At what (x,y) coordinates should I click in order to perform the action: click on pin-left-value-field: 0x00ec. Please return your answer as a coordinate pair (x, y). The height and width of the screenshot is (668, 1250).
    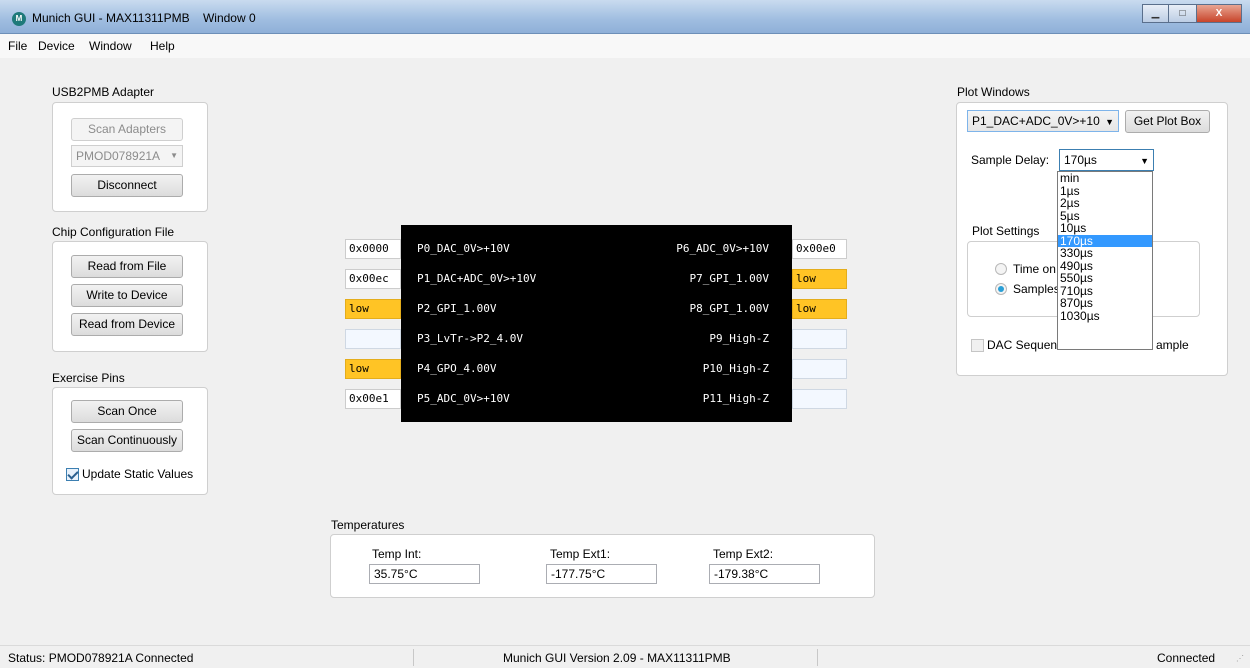
    Looking at the image, I should click on (373, 279).